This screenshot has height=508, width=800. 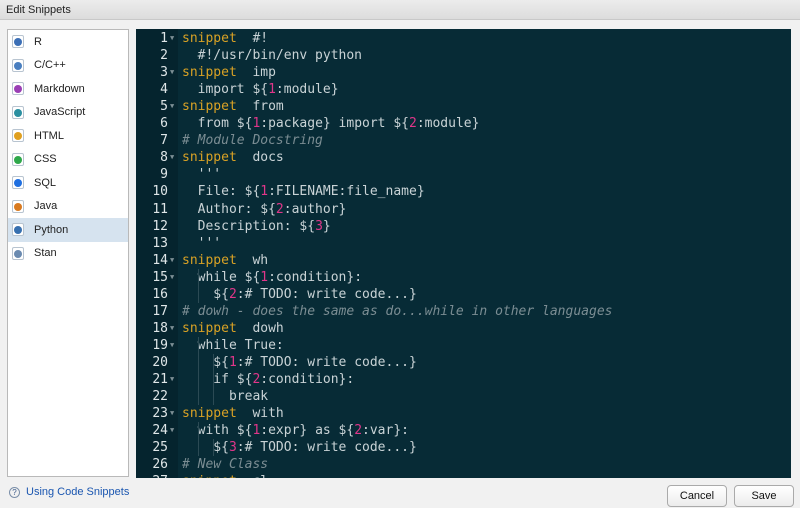 What do you see at coordinates (463, 345) in the screenshot?
I see `code-line: 19 ▼ while True:` at bounding box center [463, 345].